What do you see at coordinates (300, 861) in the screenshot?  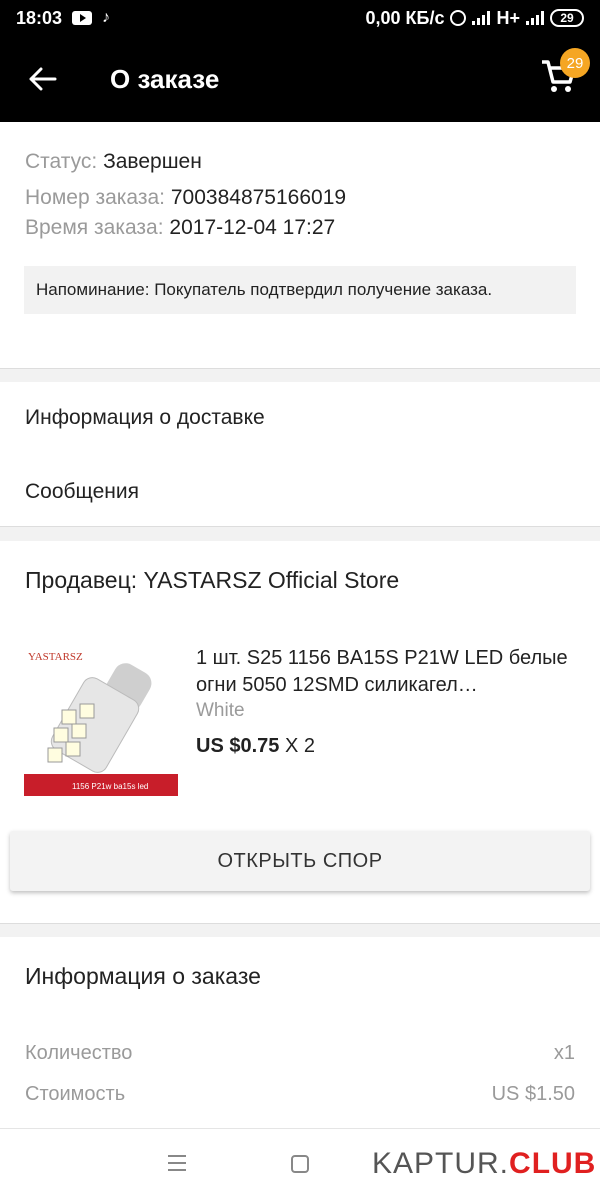 I see `open-dispute-button: ОТКРЫТЬ СПОР` at bounding box center [300, 861].